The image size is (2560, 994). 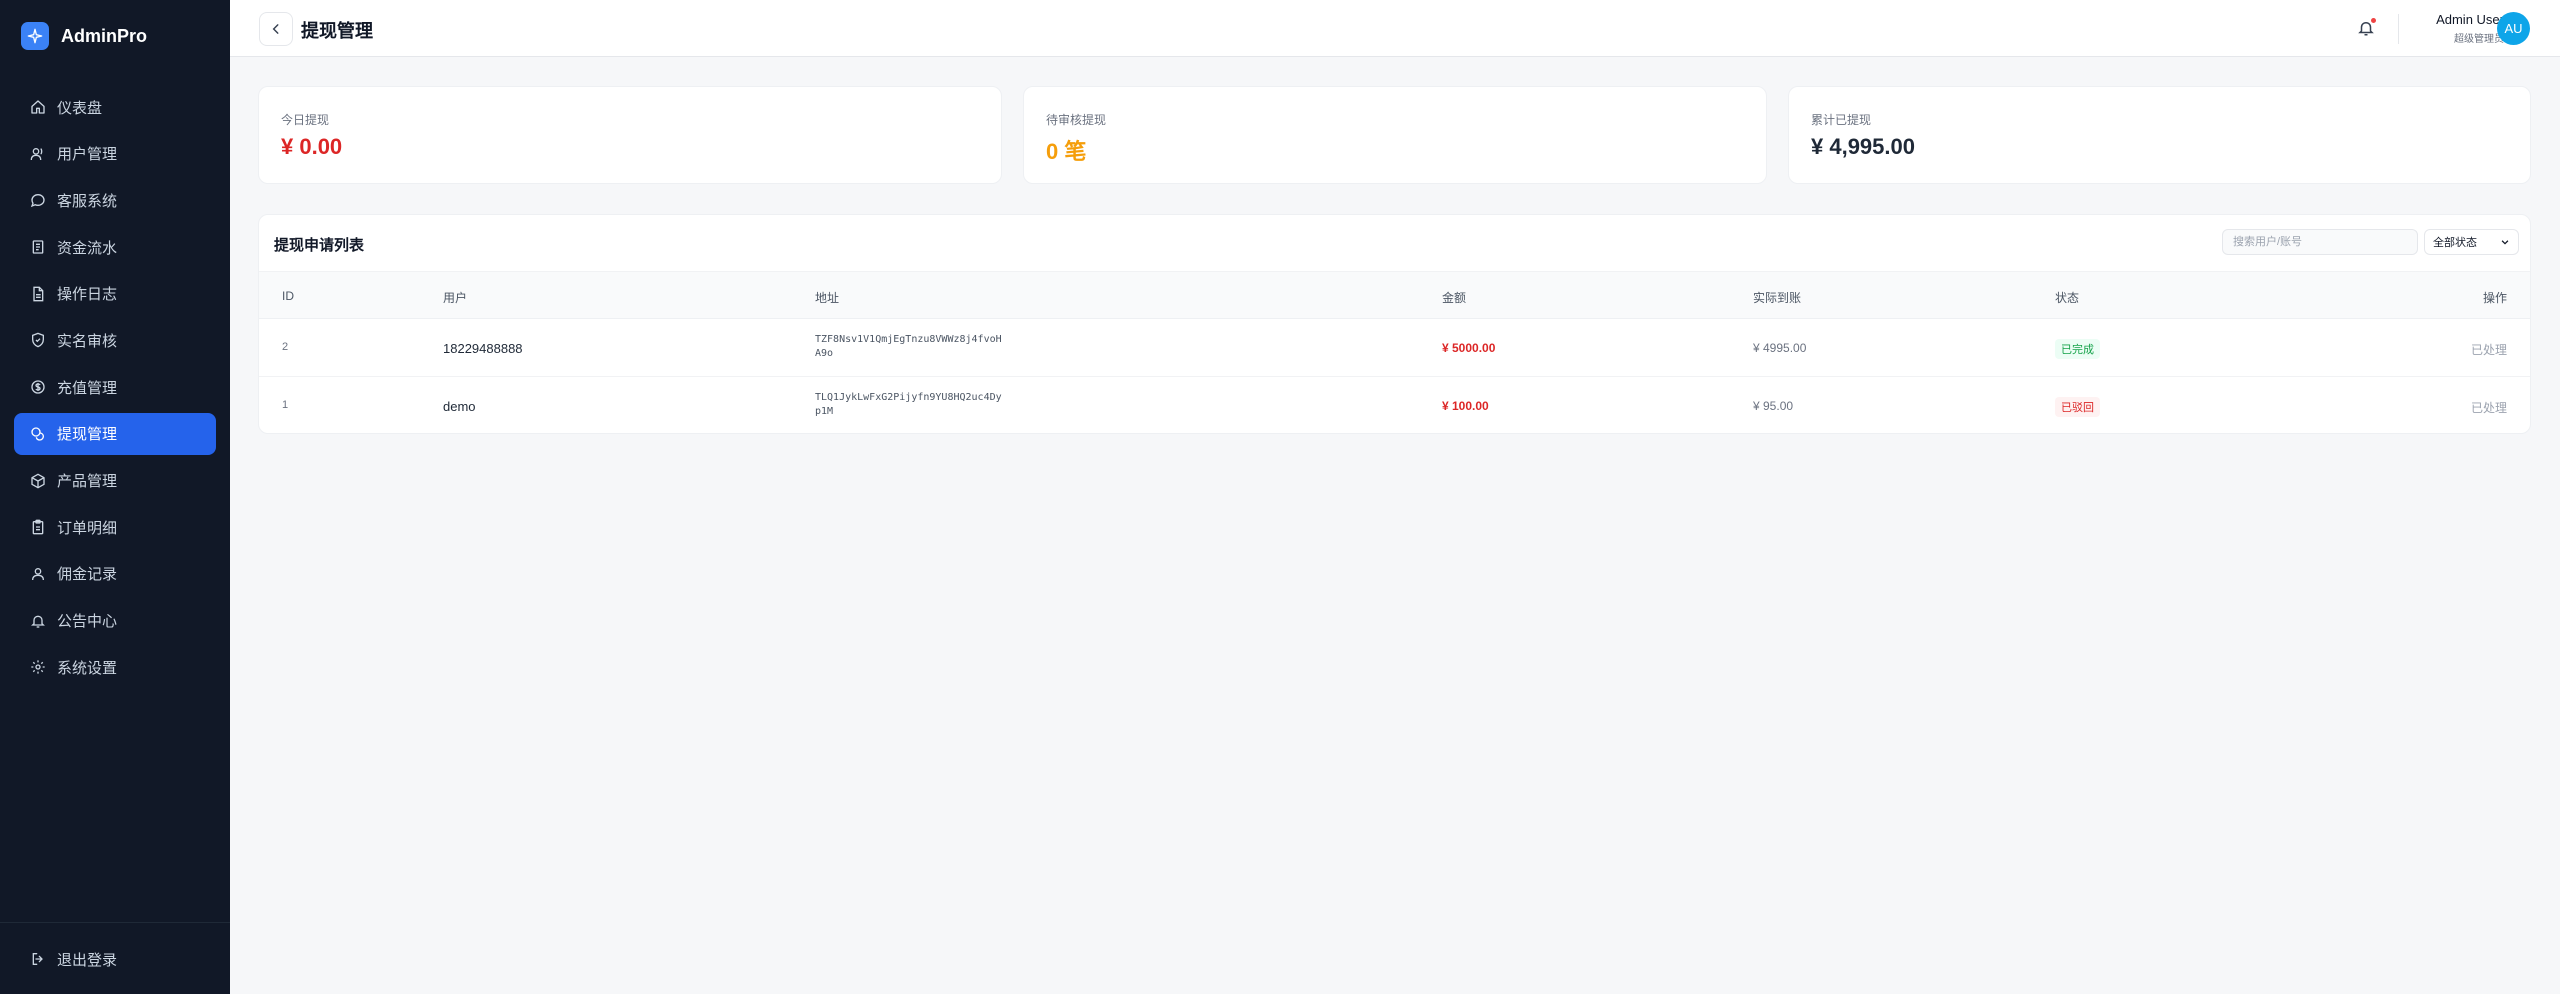 What do you see at coordinates (87, 481) in the screenshot?
I see `sidebar-item-label: 产品管理` at bounding box center [87, 481].